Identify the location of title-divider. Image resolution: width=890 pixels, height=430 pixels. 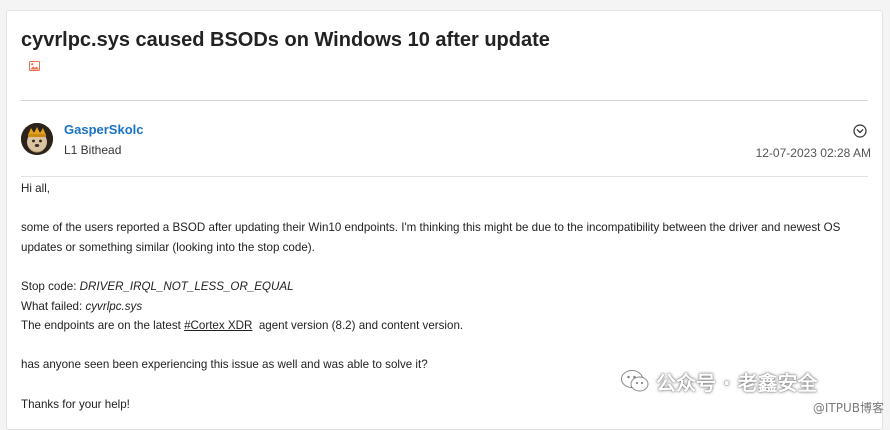
(444, 100).